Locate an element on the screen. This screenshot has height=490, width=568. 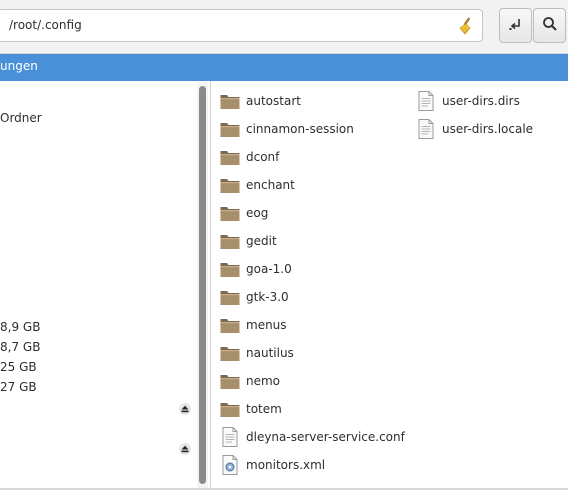
folder-item: autostart is located at coordinates (260, 101).